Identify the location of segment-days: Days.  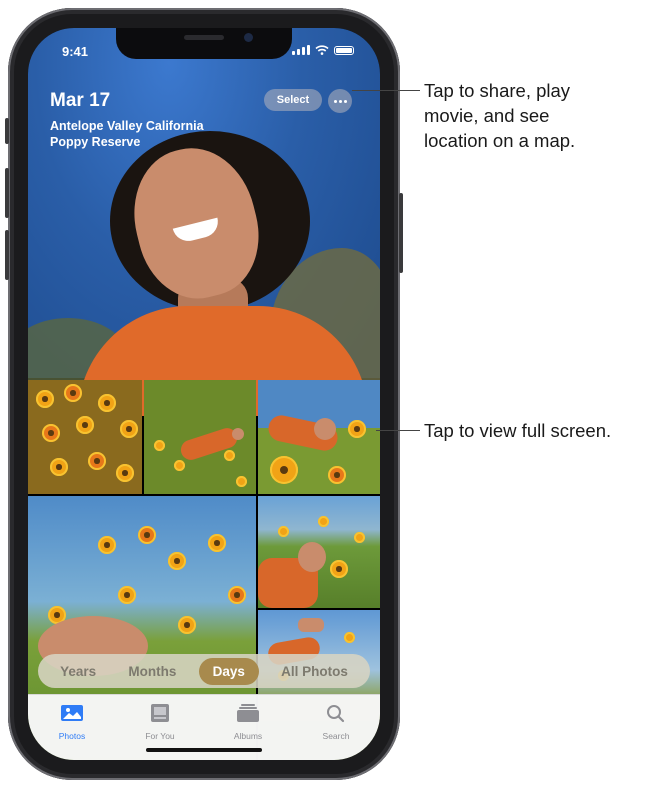
(228, 671).